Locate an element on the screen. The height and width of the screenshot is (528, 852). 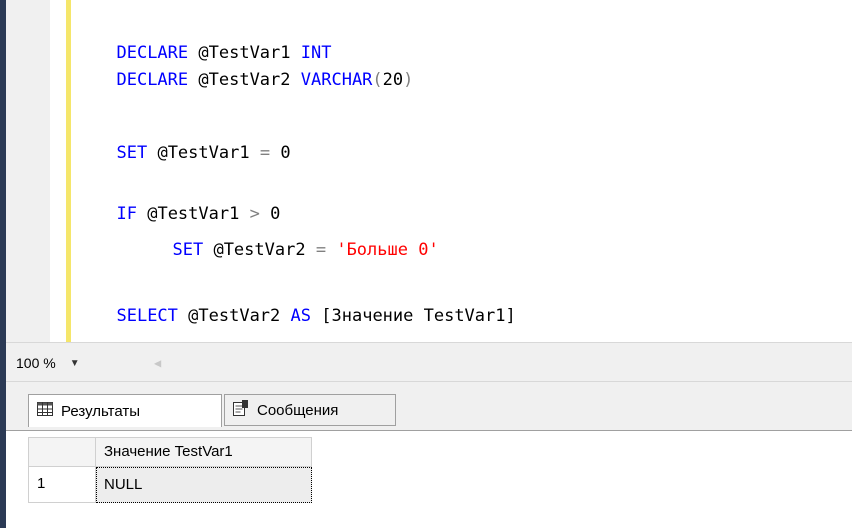
zoom-dropdown: 100 % ▼ is located at coordinates (46, 363).